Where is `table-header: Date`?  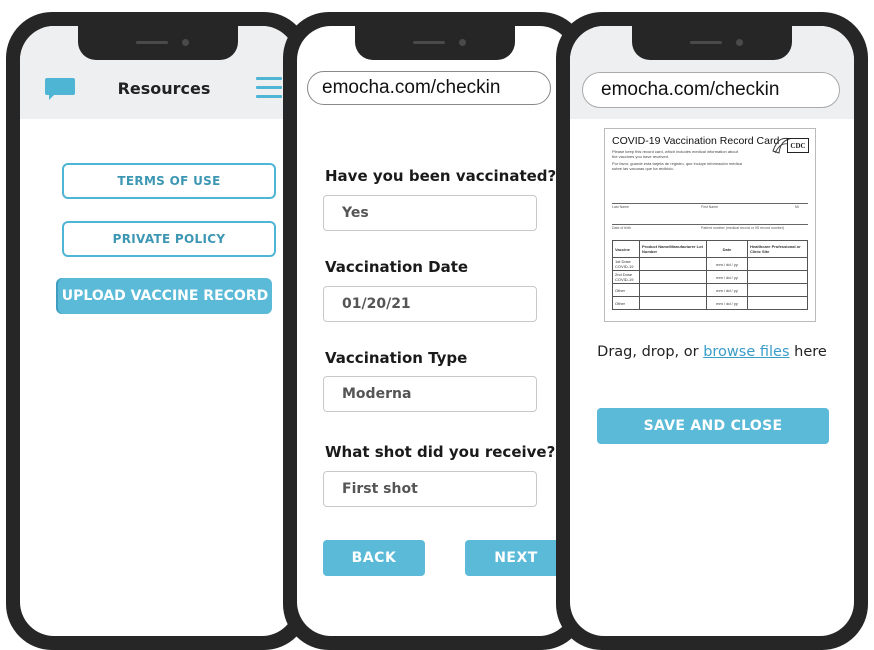
table-header: Date is located at coordinates (727, 249).